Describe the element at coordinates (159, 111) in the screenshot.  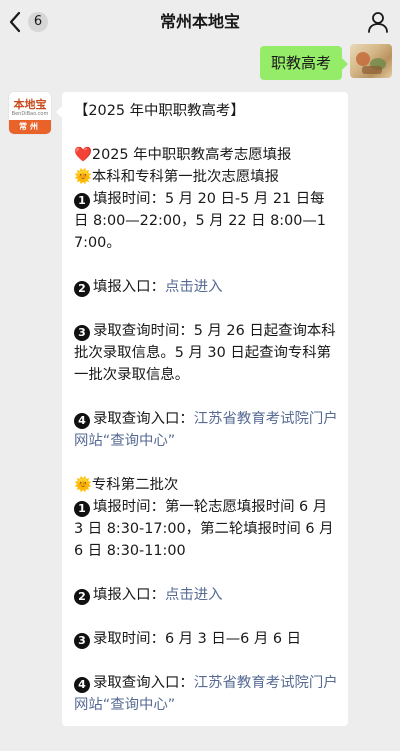
I see `message-heading: 【2025 年中职职教高考】` at that location.